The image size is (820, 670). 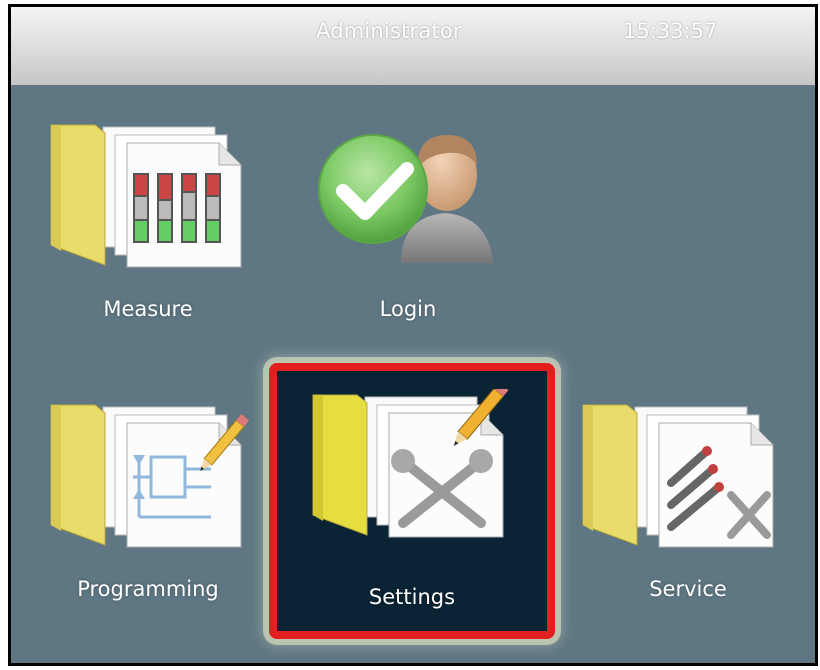 What do you see at coordinates (148, 309) in the screenshot?
I see `measure-label: Measure` at bounding box center [148, 309].